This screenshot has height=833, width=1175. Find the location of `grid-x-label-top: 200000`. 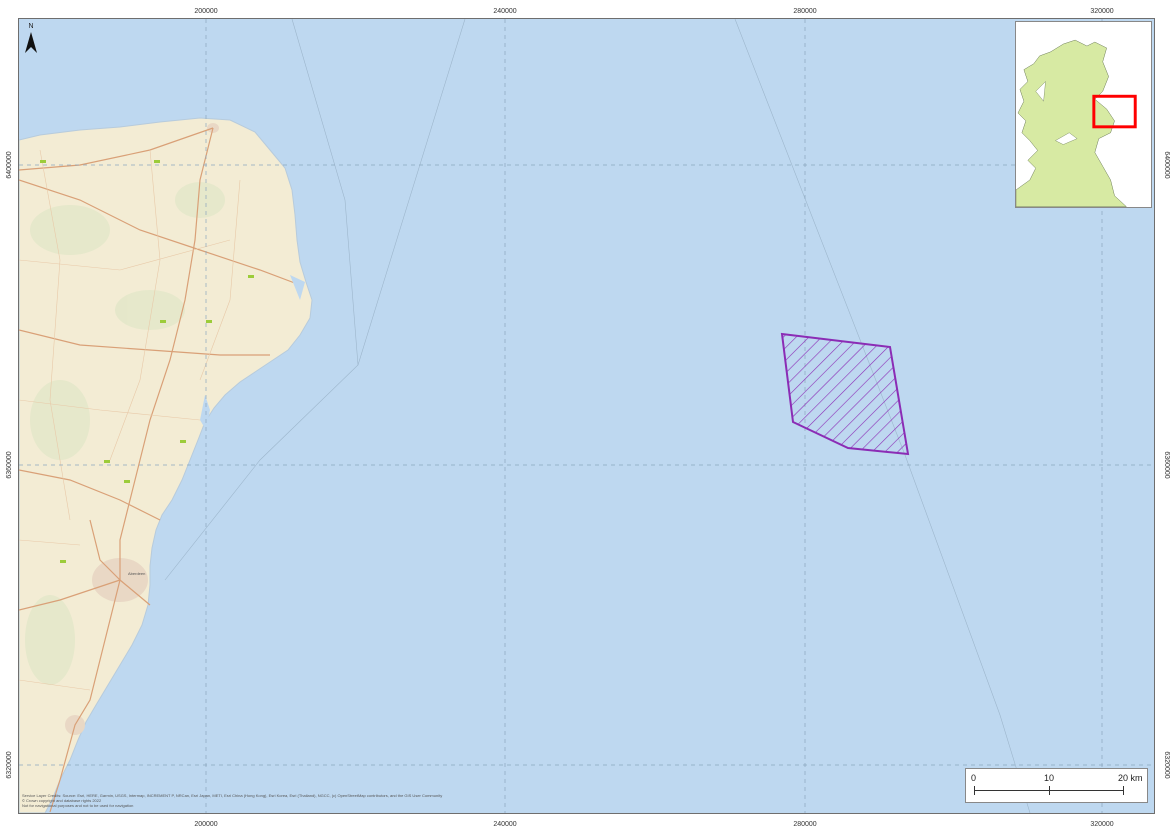

grid-x-label-top: 200000 is located at coordinates (205, 11).